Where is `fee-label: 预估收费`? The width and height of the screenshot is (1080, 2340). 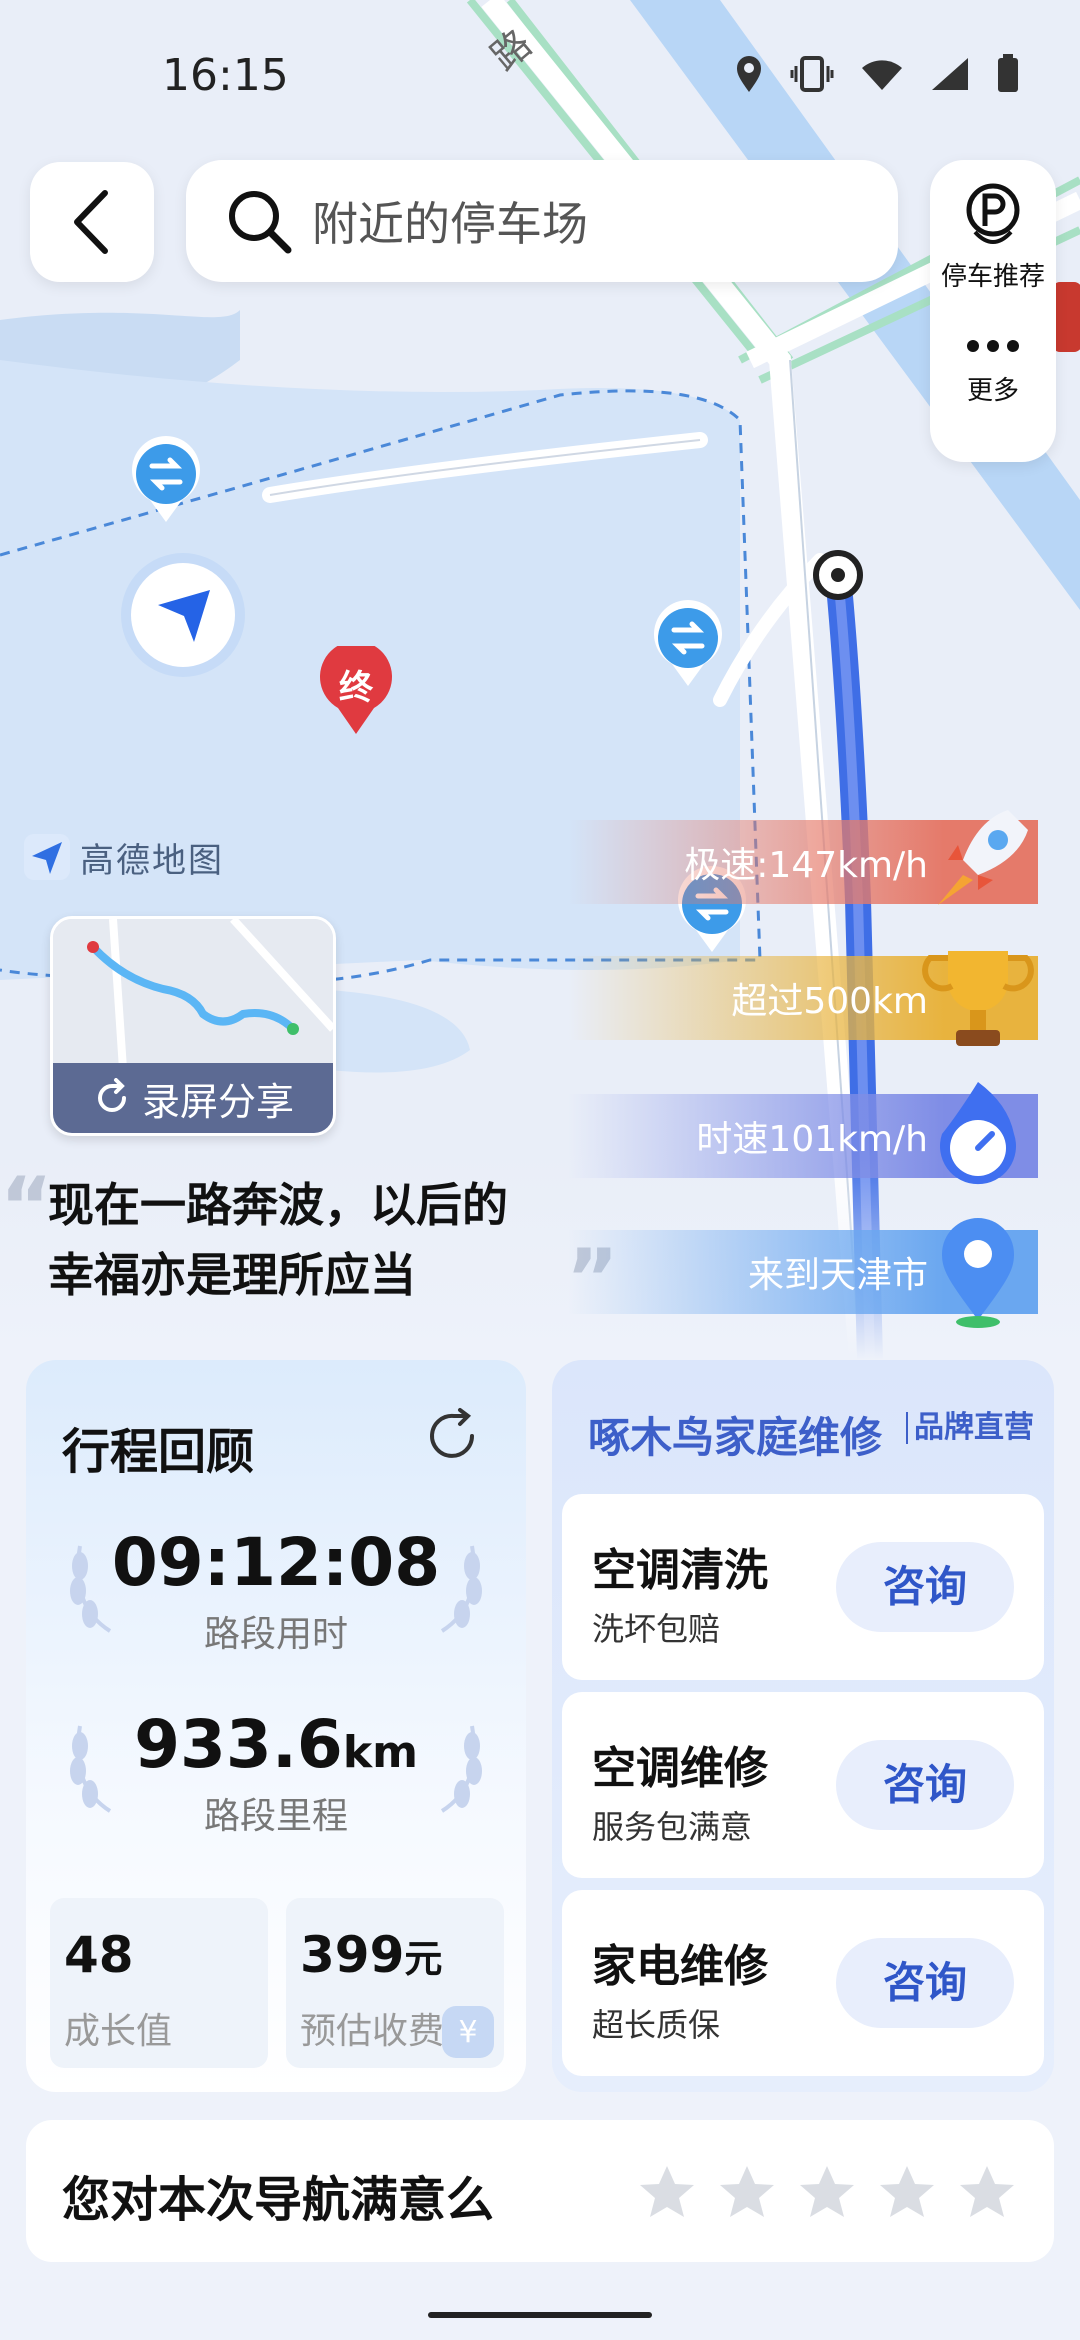
fee-label: 预估收费 is located at coordinates (372, 2031).